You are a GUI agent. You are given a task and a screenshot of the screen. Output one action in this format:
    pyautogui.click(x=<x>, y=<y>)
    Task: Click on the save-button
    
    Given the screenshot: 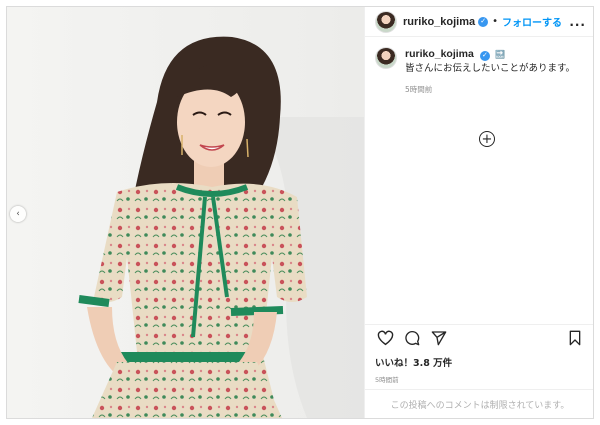 What is the action you would take?
    pyautogui.click(x=575, y=338)
    